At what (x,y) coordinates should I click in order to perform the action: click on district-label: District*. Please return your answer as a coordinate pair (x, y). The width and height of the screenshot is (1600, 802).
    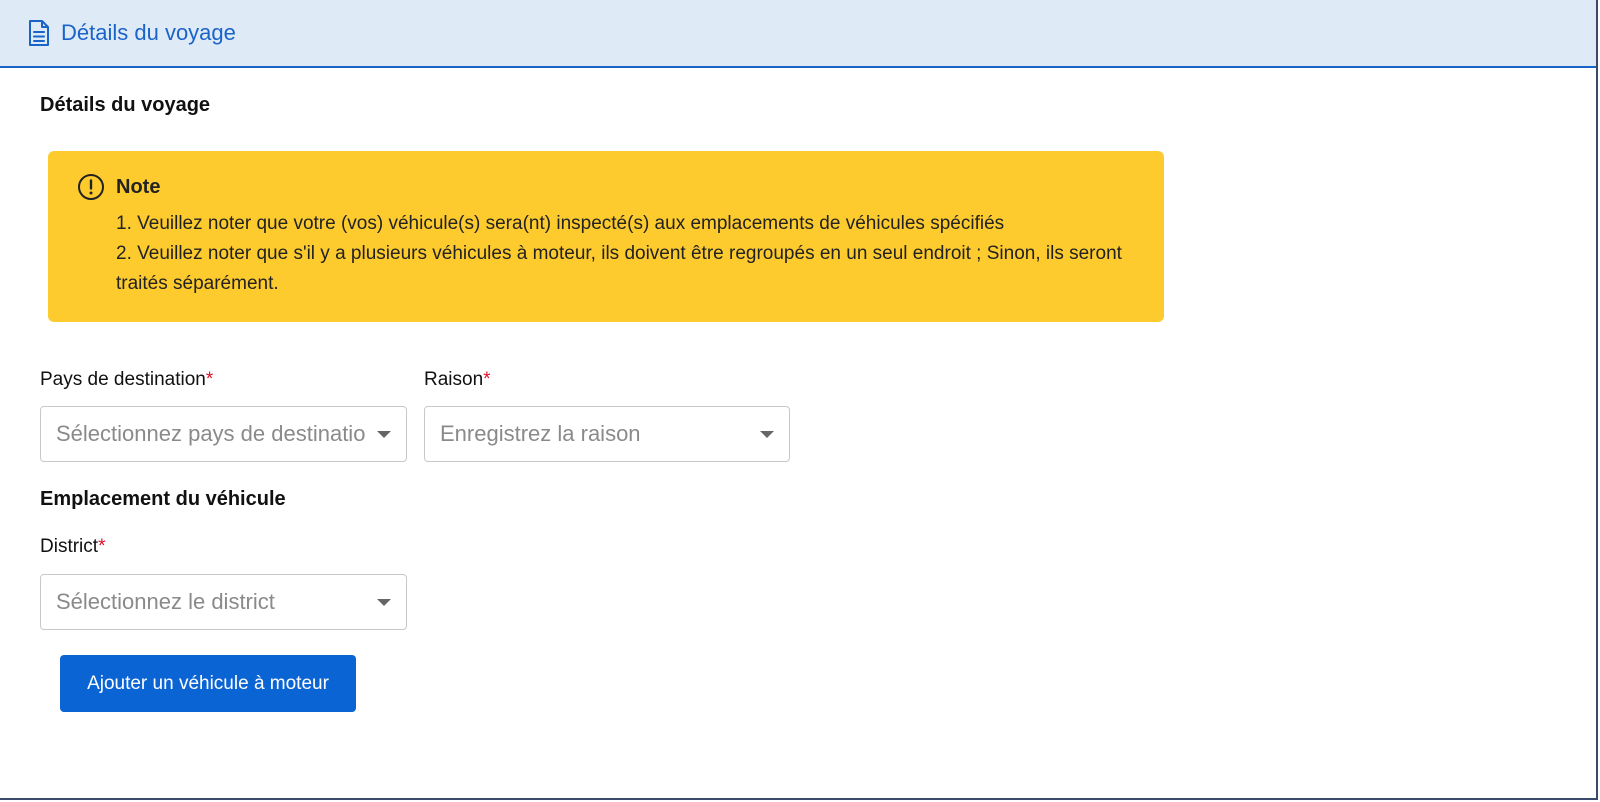
    Looking at the image, I should click on (72, 547).